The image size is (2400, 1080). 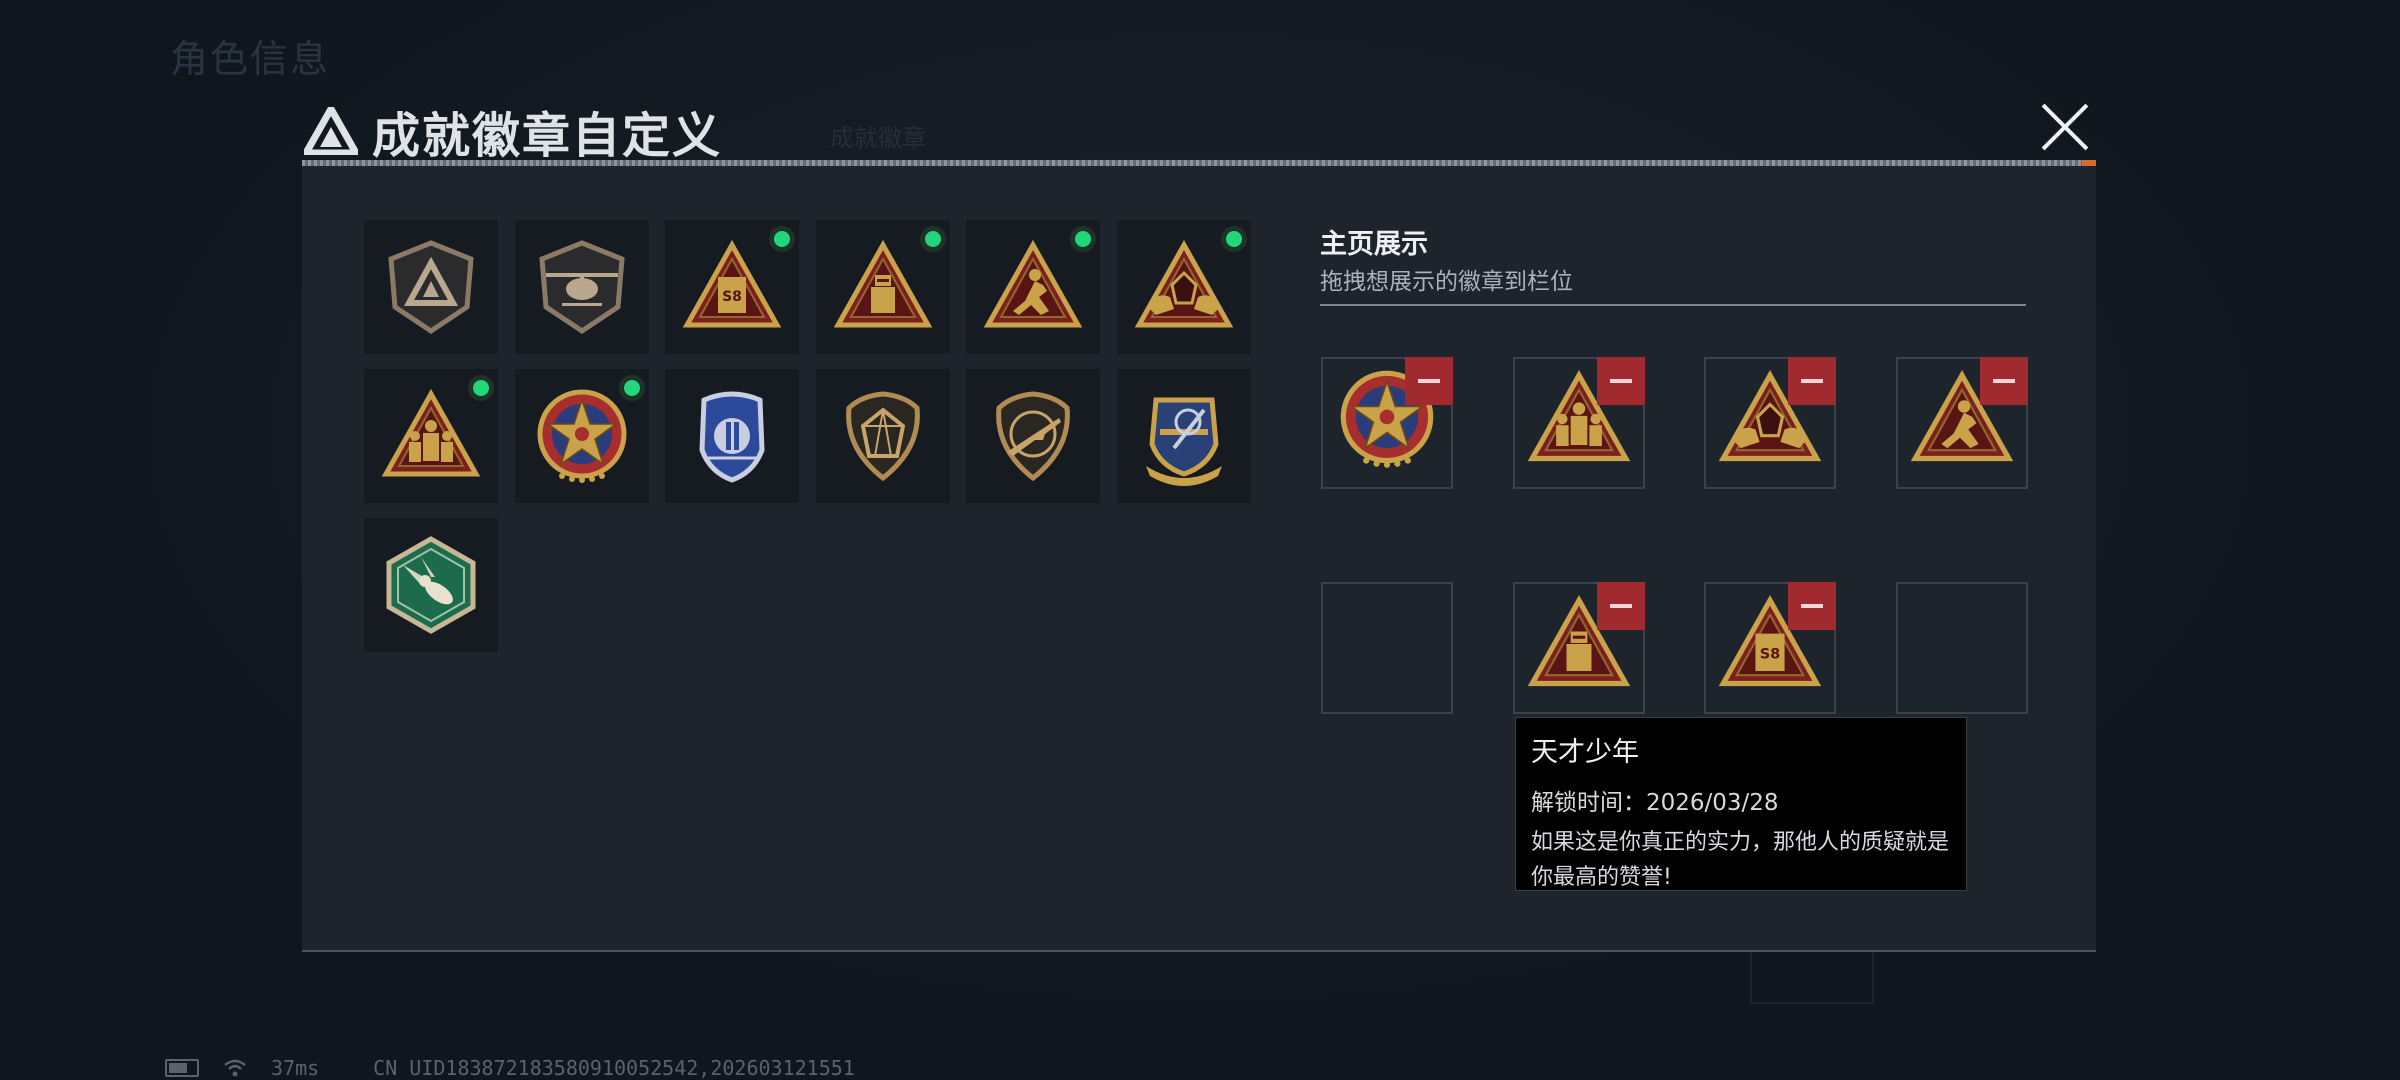 I want to click on badge-cell-s8: S8, so click(x=732, y=287).